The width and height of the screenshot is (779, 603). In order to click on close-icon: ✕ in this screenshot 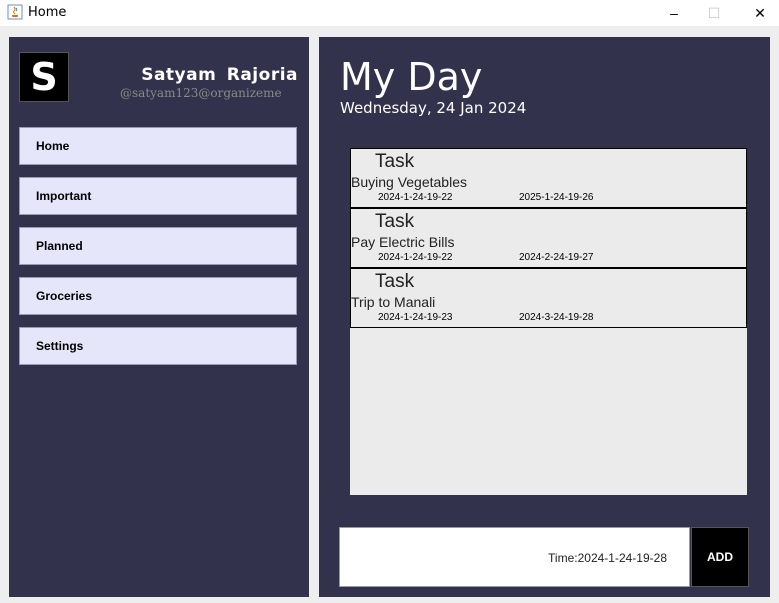, I will do `click(760, 12)`.